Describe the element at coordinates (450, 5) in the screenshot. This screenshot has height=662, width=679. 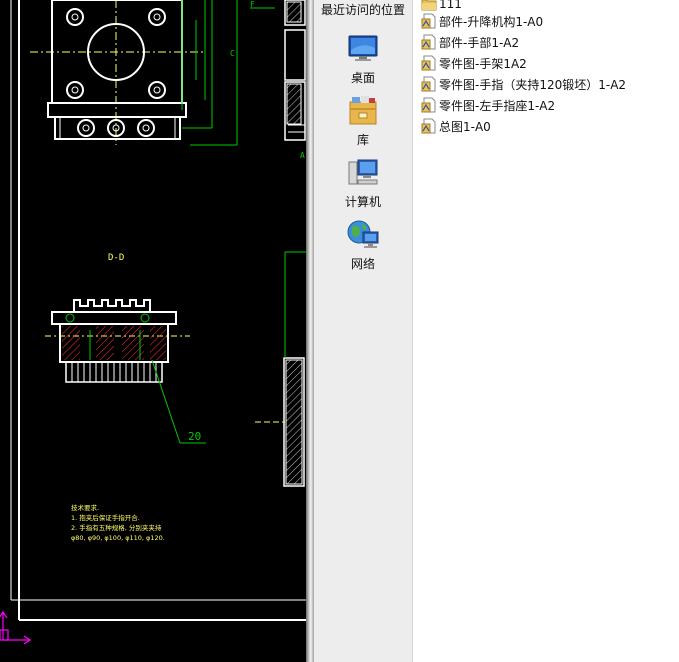
I see `file-name: 111` at that location.